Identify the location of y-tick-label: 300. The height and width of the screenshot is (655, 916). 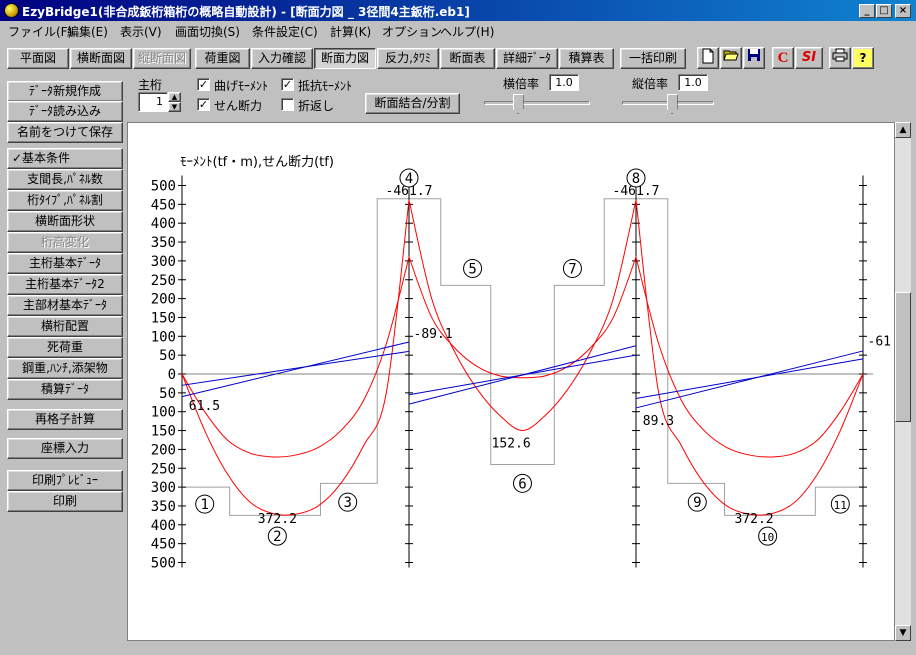
(163, 262).